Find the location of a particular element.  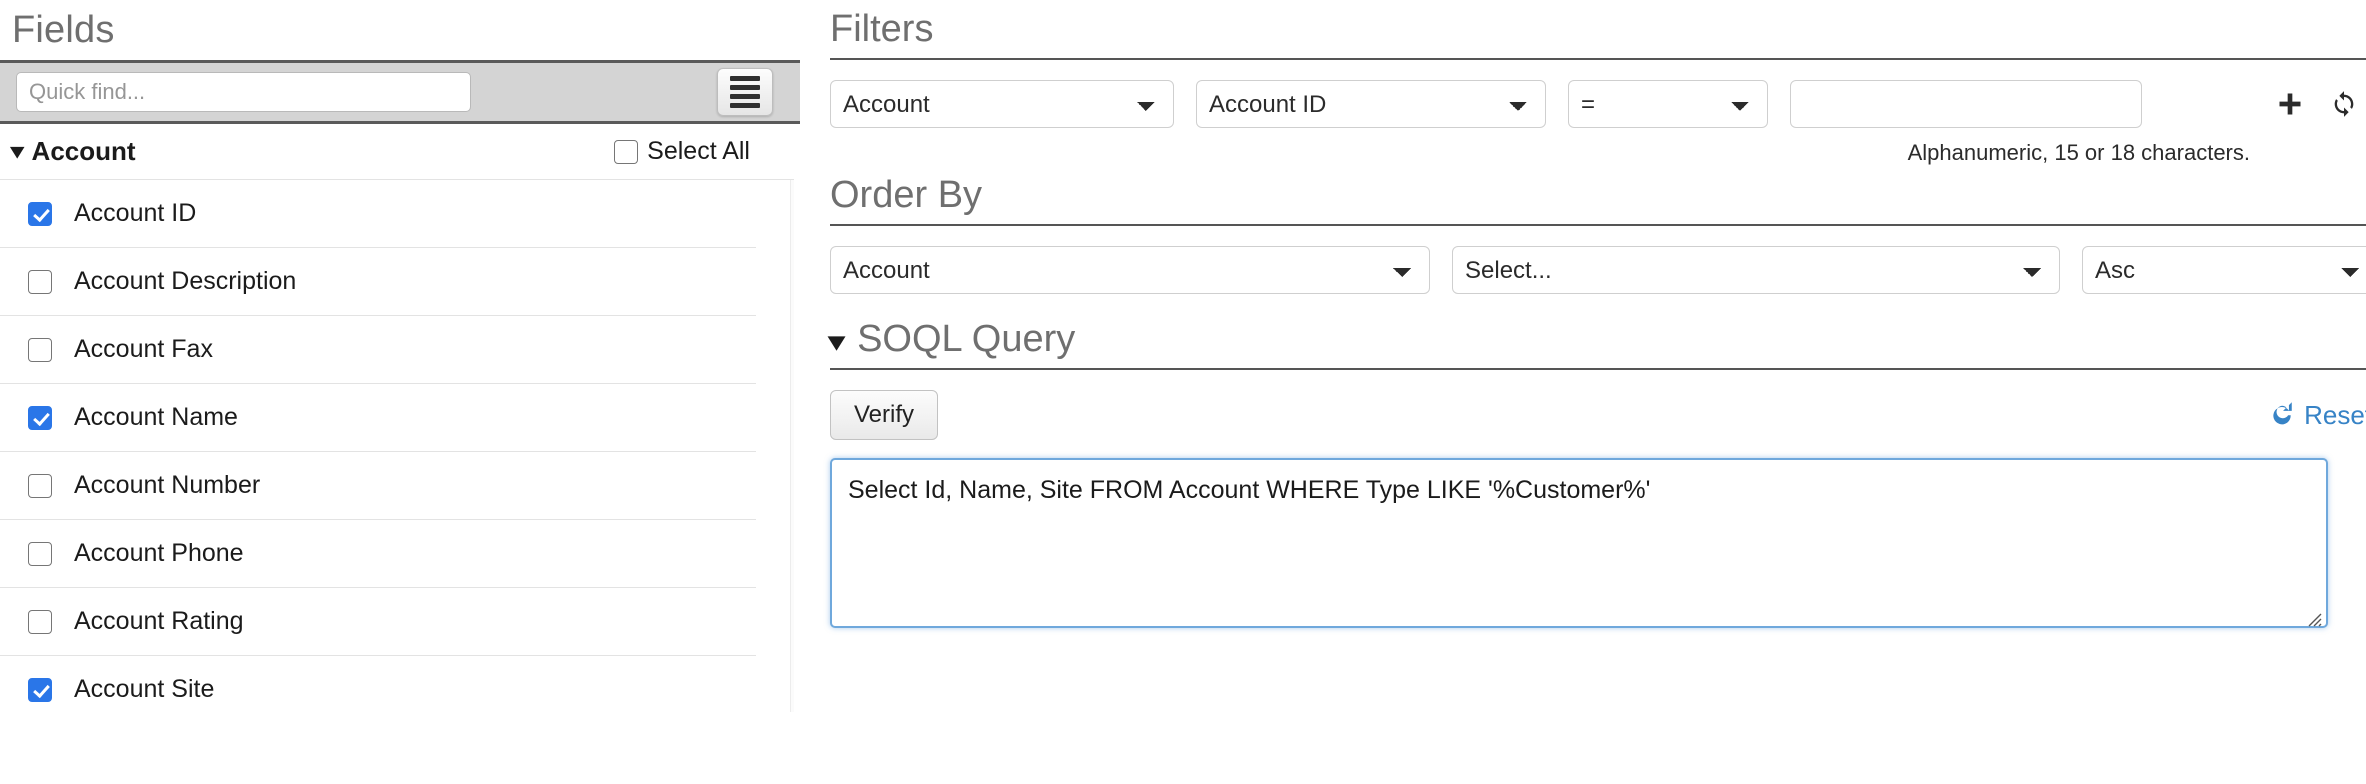

field-label: Account Site is located at coordinates (144, 689).